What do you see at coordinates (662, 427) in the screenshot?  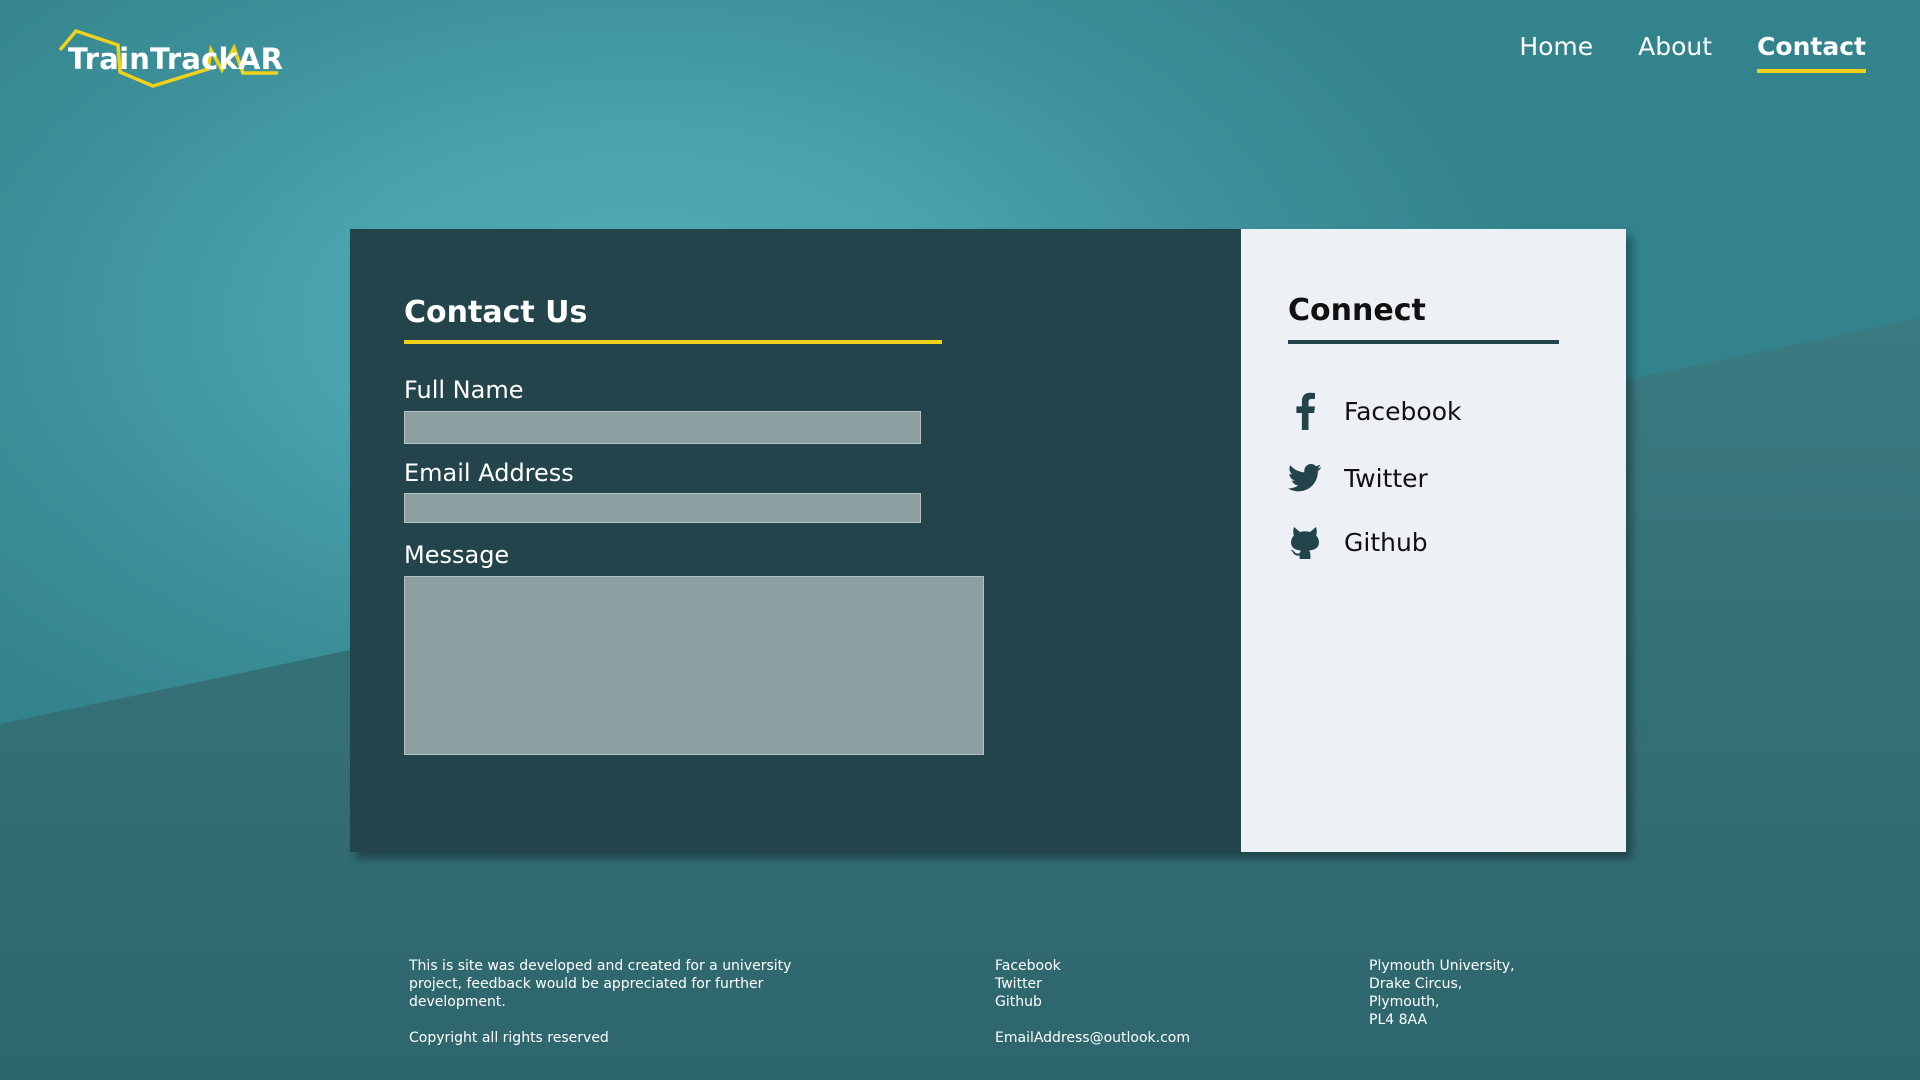 I see `full-name-input` at bounding box center [662, 427].